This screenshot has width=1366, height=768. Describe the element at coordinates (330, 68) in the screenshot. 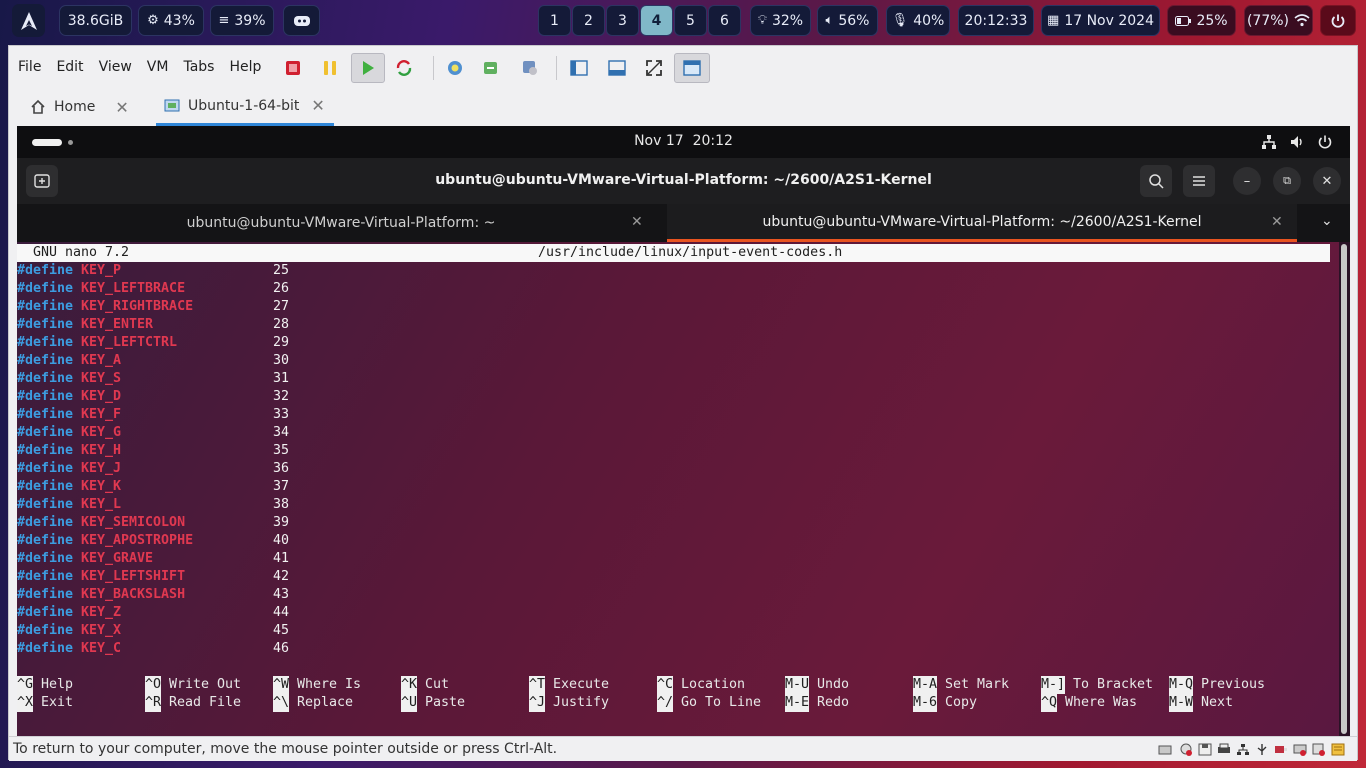

I see `suspend-button` at that location.